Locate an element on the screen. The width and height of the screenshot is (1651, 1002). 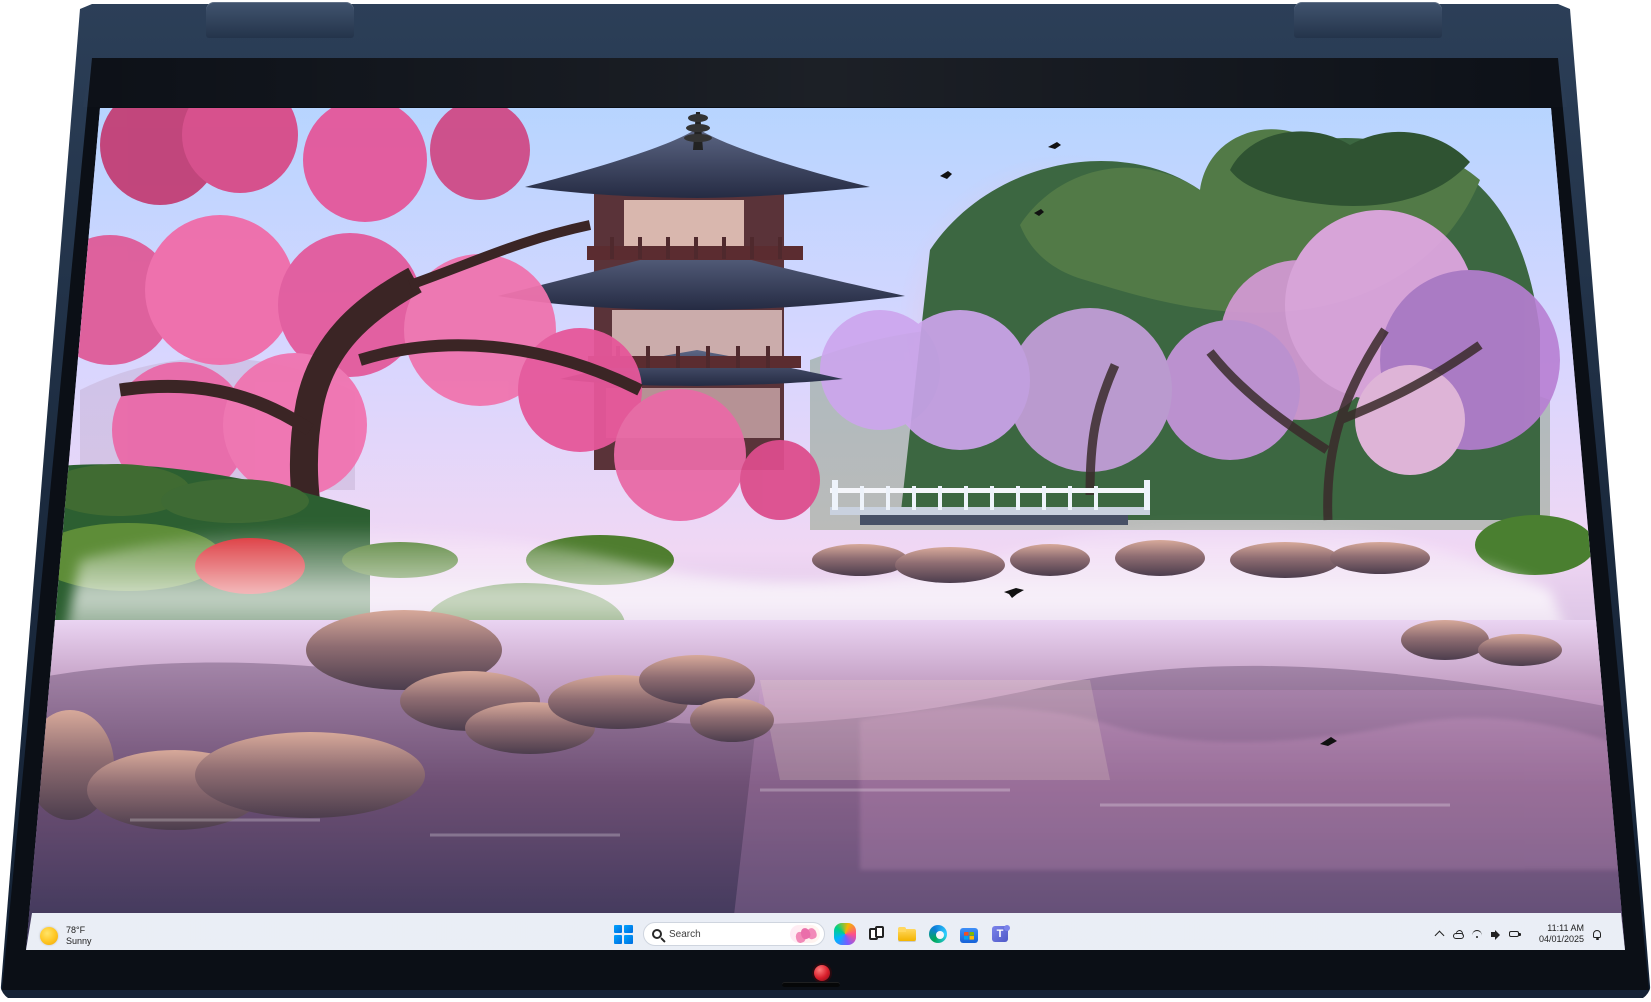
notifications-bell-icon is located at coordinates (1597, 934).